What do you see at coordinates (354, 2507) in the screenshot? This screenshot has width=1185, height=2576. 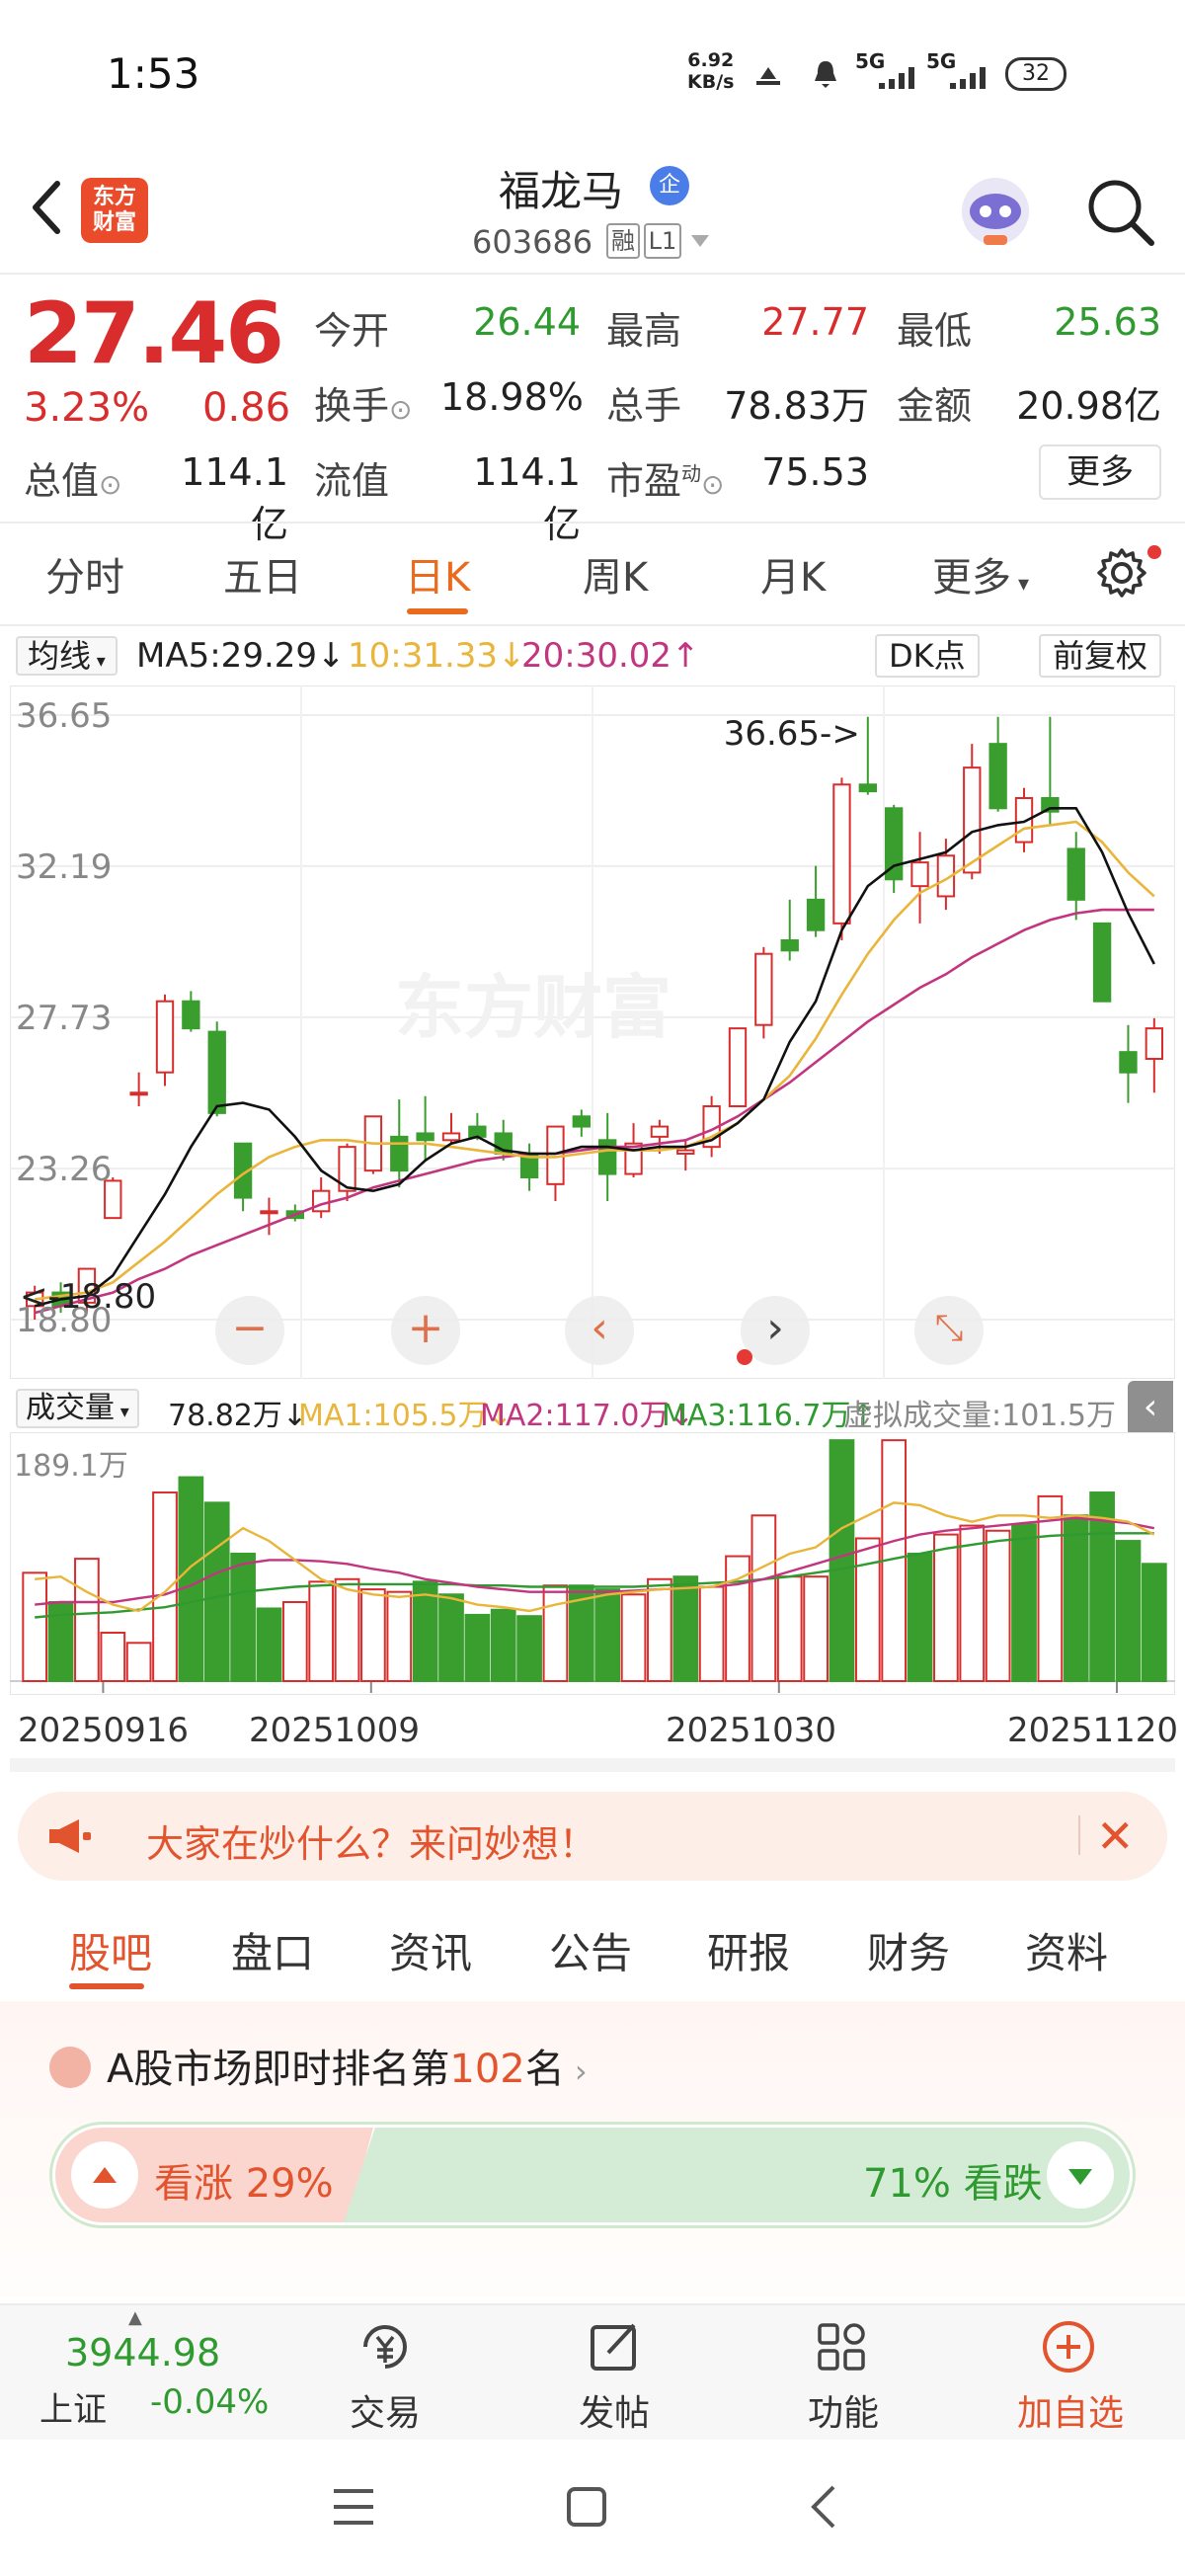 I see `menu-icon` at bounding box center [354, 2507].